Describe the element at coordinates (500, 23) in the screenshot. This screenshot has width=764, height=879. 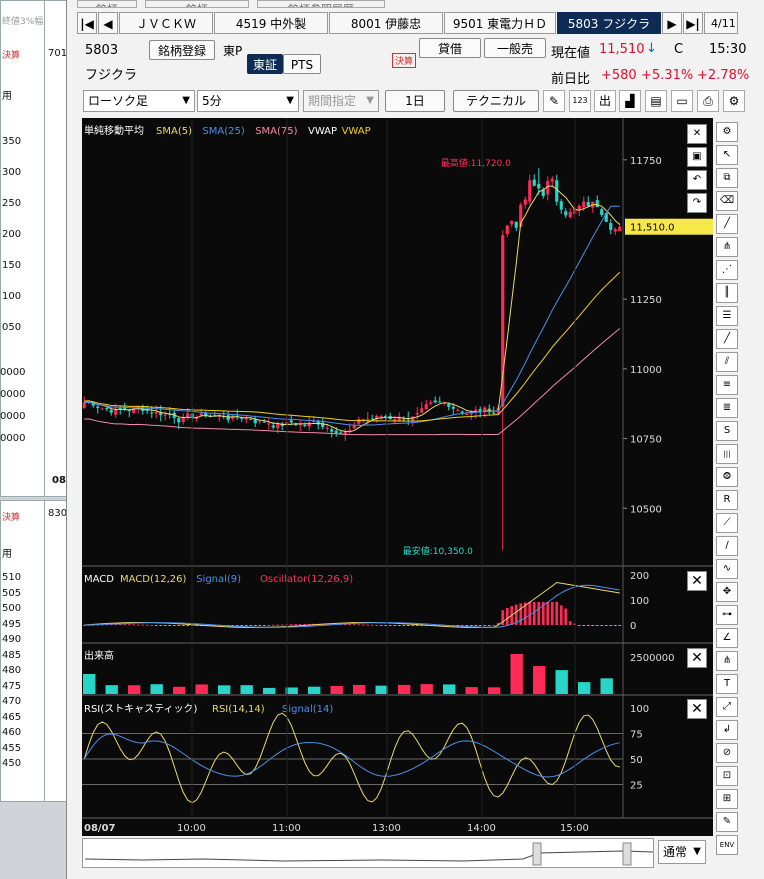
I see `tab-9501: 9501 東電力ＨＤ` at that location.